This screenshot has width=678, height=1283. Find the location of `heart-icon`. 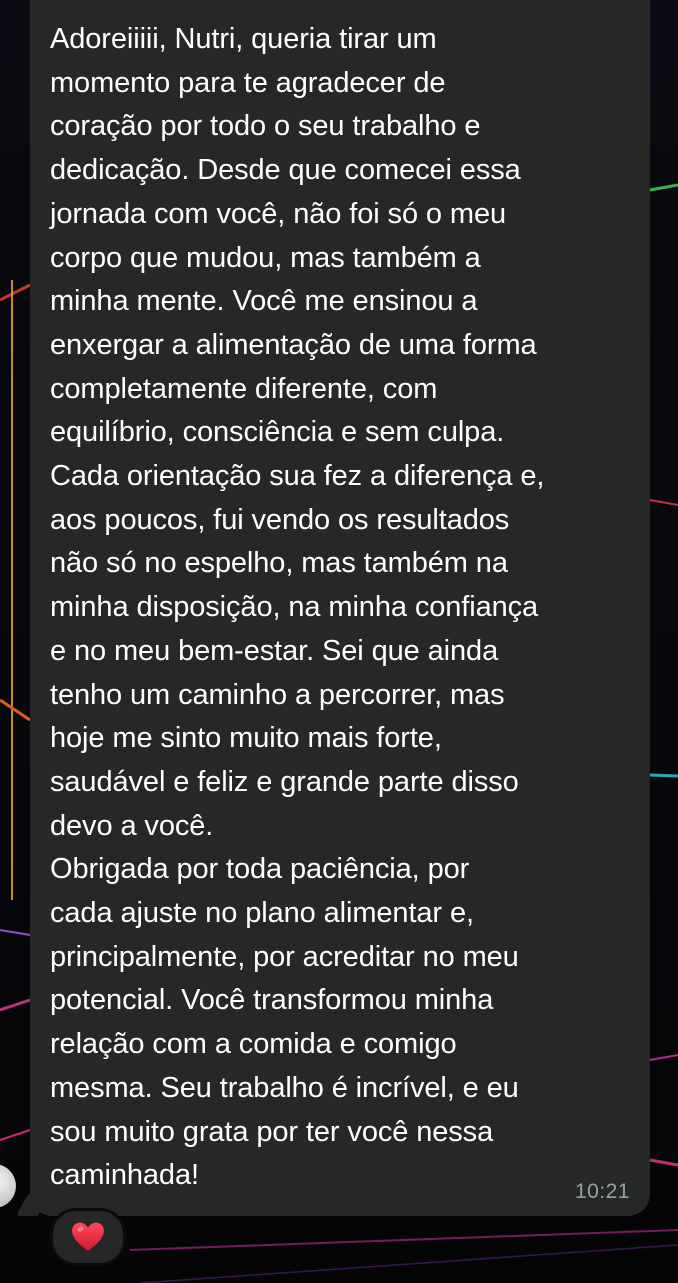

heart-icon is located at coordinates (88, 1236).